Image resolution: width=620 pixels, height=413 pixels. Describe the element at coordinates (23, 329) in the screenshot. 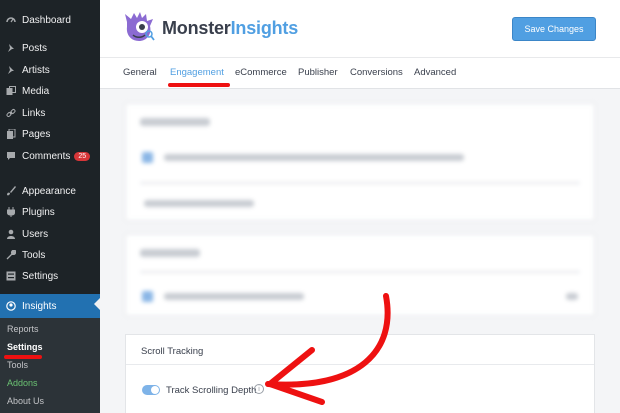

I see `submenu-item-reports: Reports` at that location.